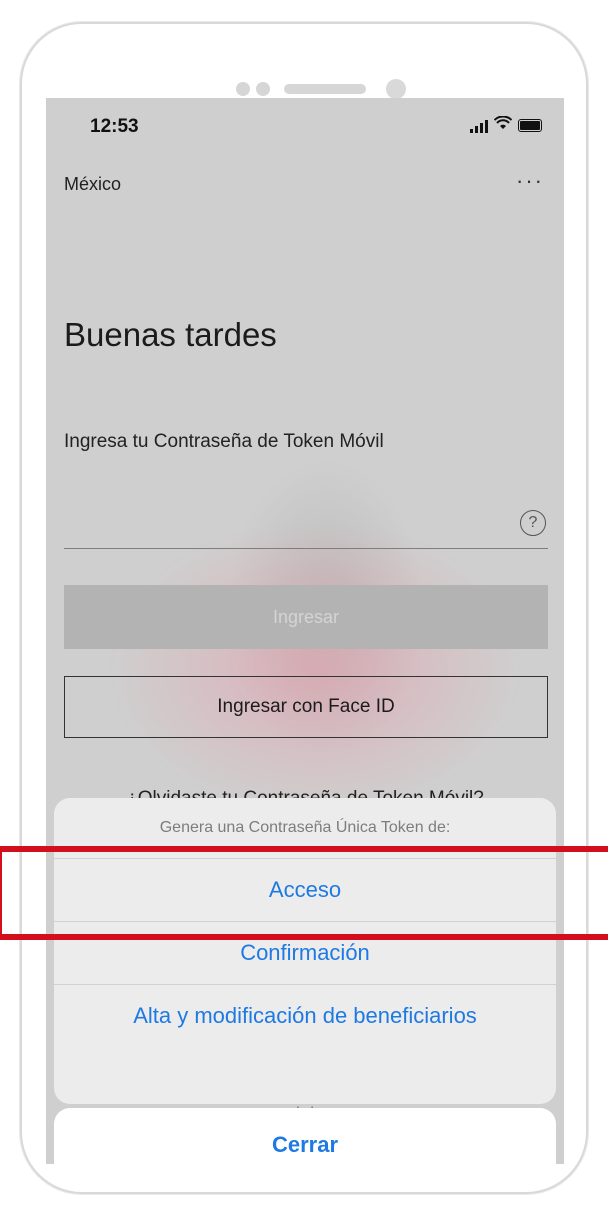 This screenshot has height=1215, width=608. I want to click on help-icon: ?, so click(533, 523).